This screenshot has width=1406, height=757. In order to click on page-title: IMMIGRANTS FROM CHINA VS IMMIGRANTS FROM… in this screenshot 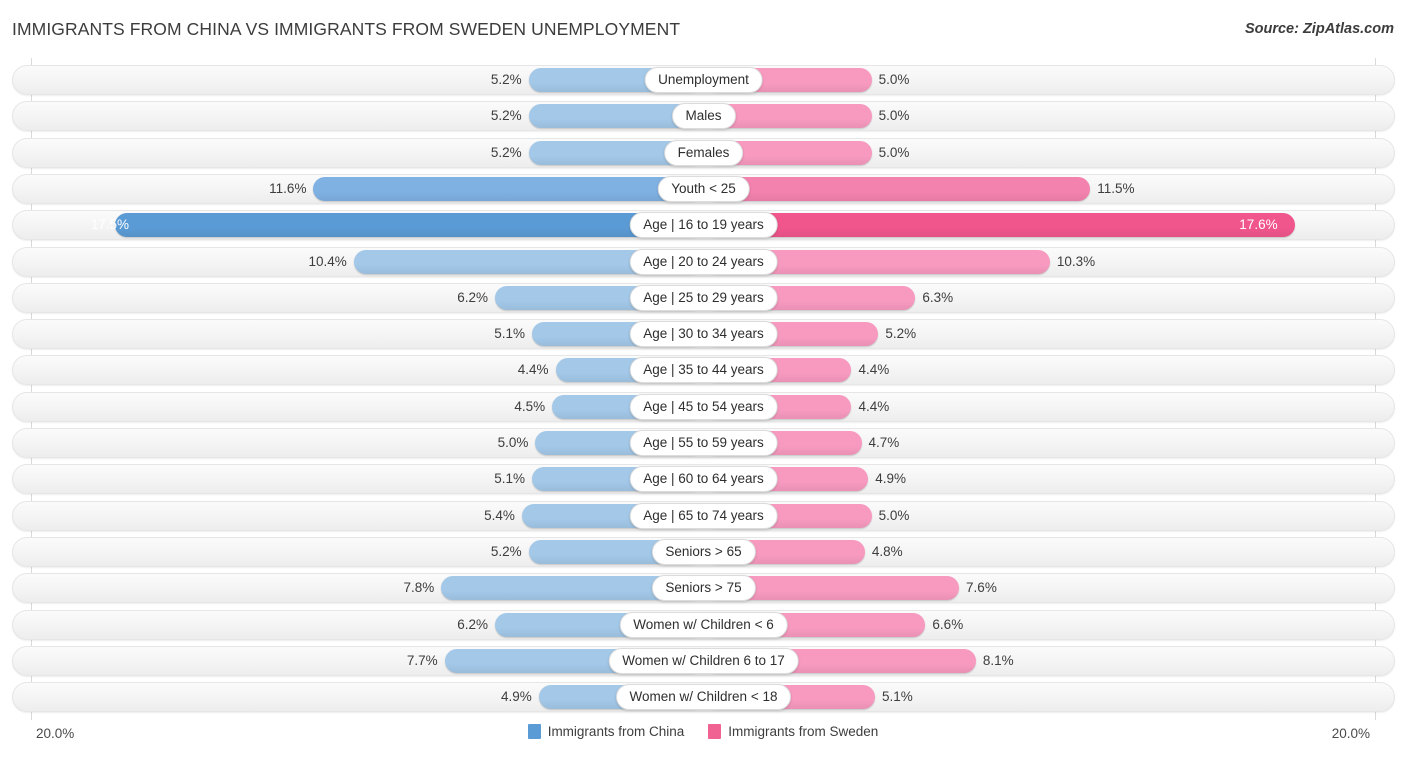, I will do `click(346, 29)`.